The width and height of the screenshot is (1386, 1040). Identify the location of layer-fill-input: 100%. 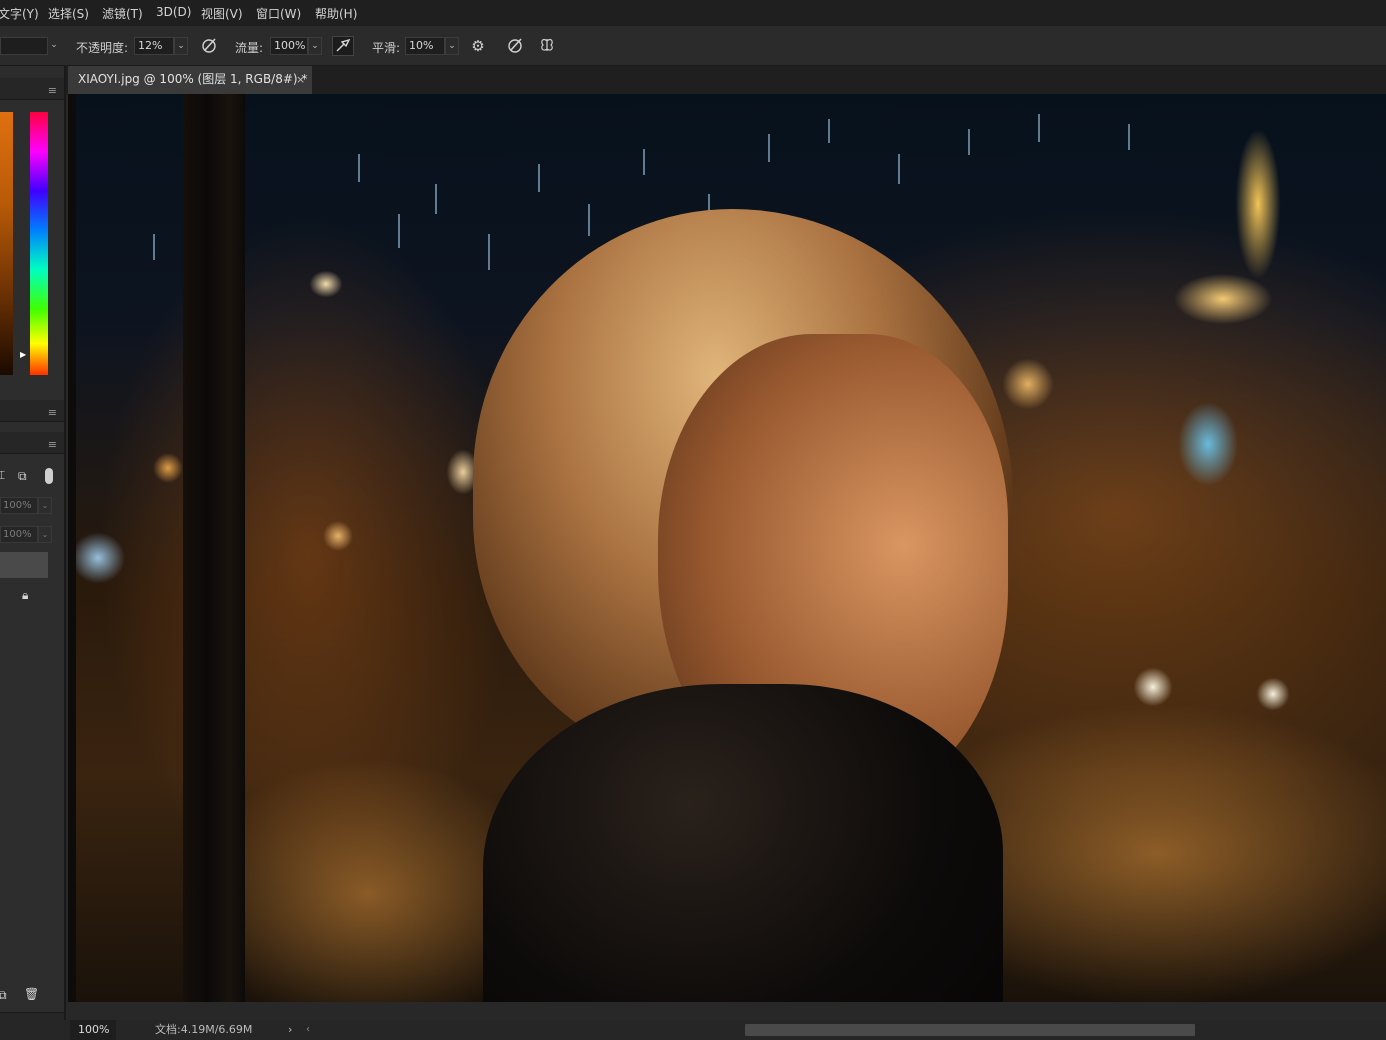
(19, 534).